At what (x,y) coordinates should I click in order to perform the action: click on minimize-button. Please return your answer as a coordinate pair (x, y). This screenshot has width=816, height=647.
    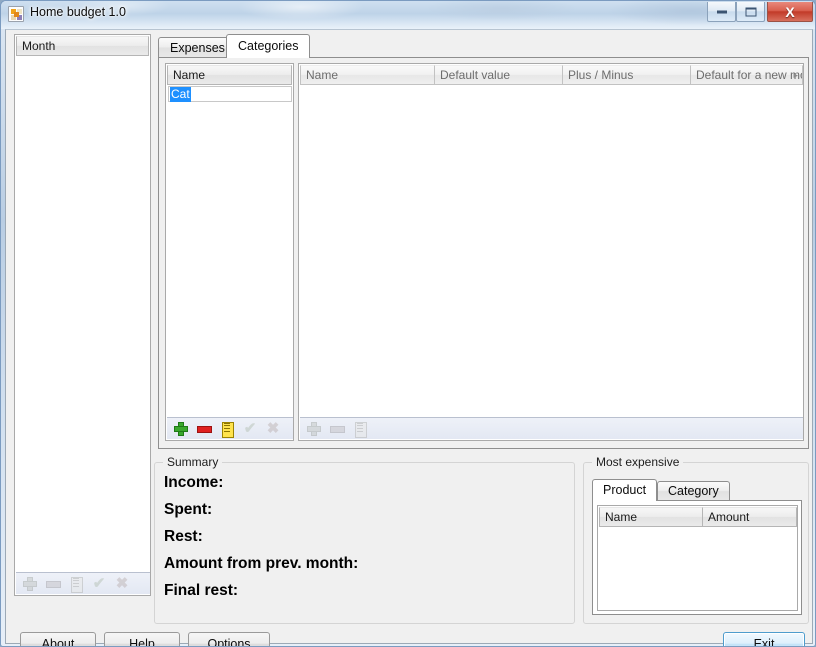
    Looking at the image, I should click on (721, 12).